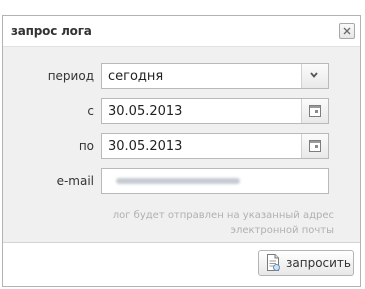  I want to click on period-row: период сегодня, so click(181, 76).